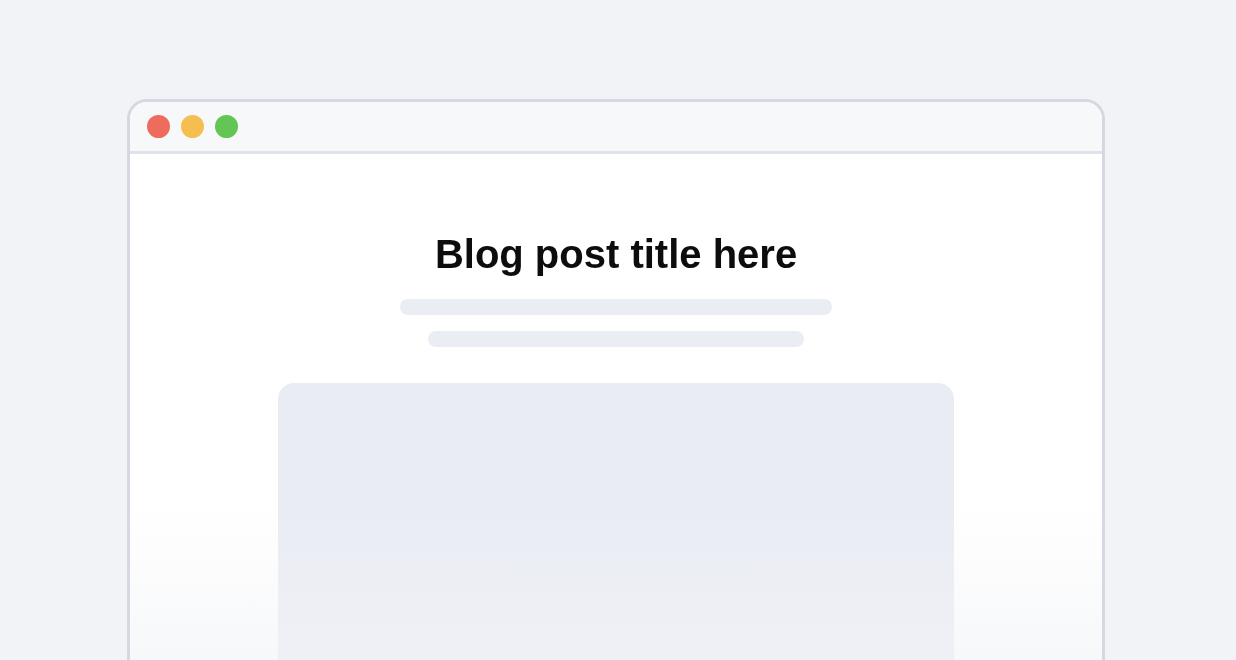  What do you see at coordinates (616, 254) in the screenshot?
I see `post-title: Blog post title here` at bounding box center [616, 254].